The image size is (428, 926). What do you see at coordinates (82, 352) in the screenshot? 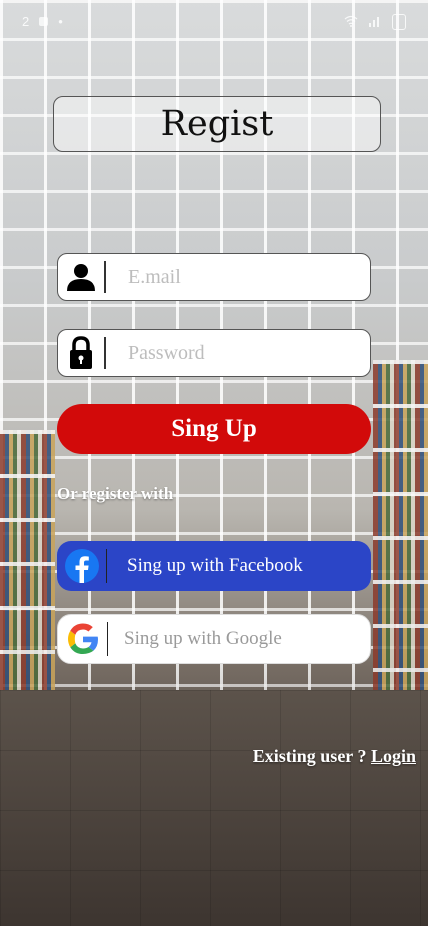
I see `lock-icon` at bounding box center [82, 352].